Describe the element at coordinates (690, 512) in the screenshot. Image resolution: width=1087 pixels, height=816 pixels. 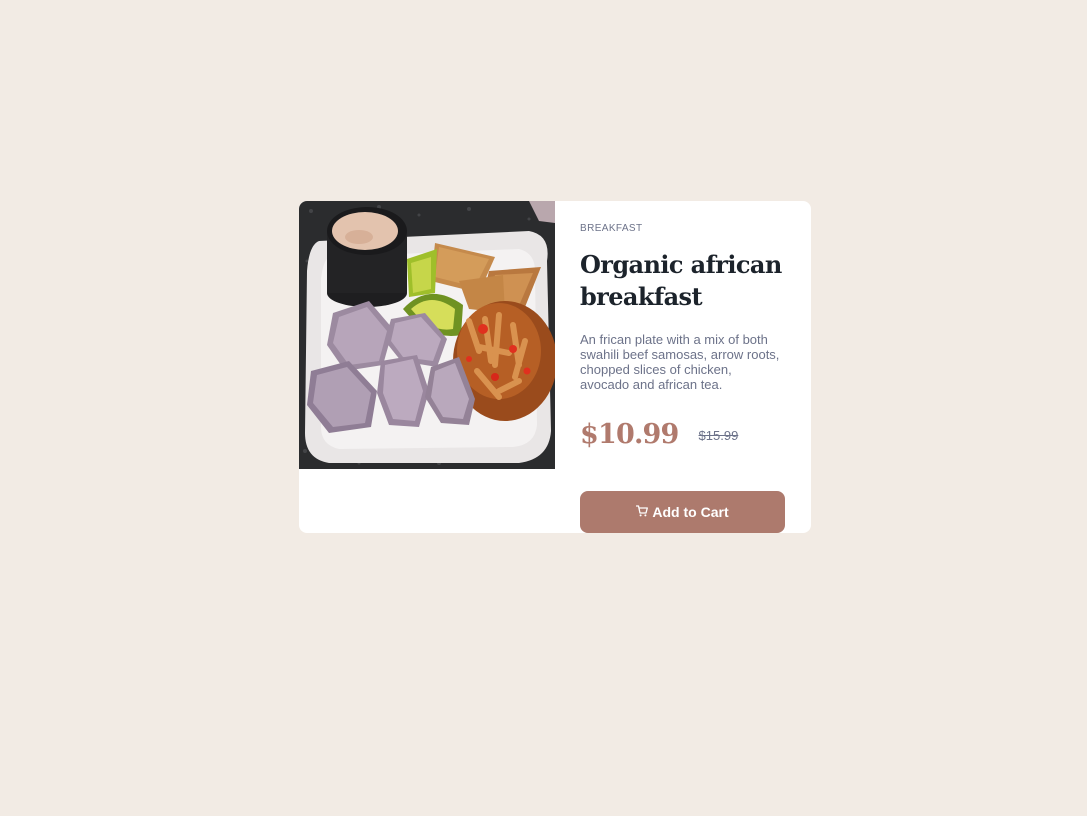
I see `add-to-cart-label: Add to Cart` at that location.